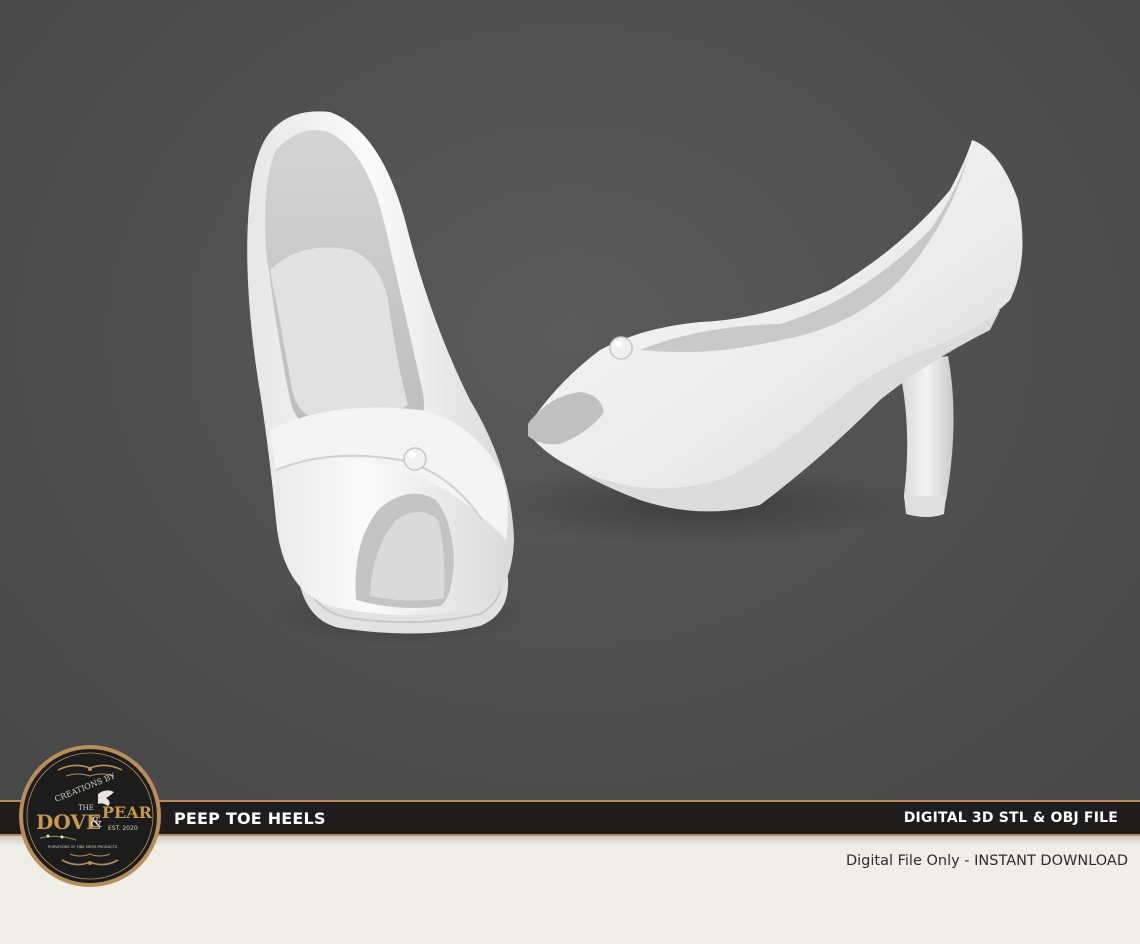 The image size is (1140, 944). I want to click on banner-shadow, so click(570, 841).